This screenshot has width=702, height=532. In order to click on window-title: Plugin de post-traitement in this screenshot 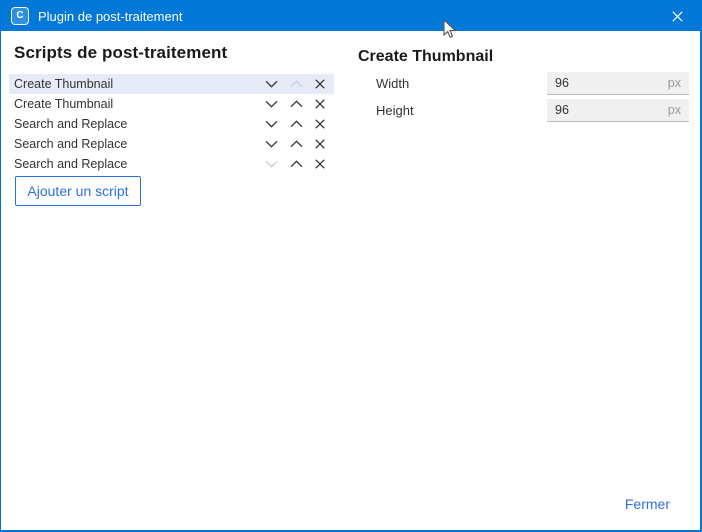, I will do `click(110, 16)`.